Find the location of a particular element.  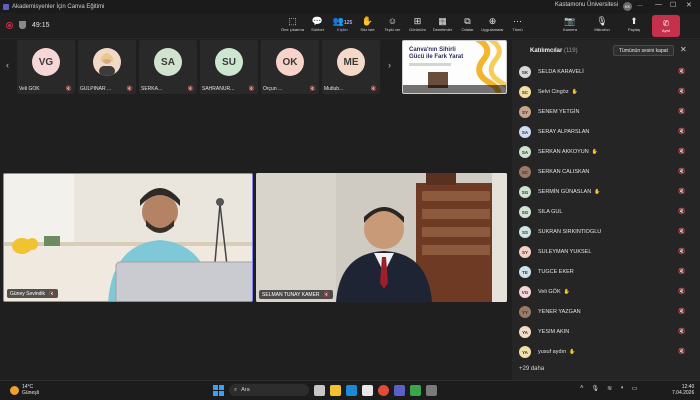

participant-row: SK SELDA KARAVELİ 🔇 is located at coordinates (606, 73).